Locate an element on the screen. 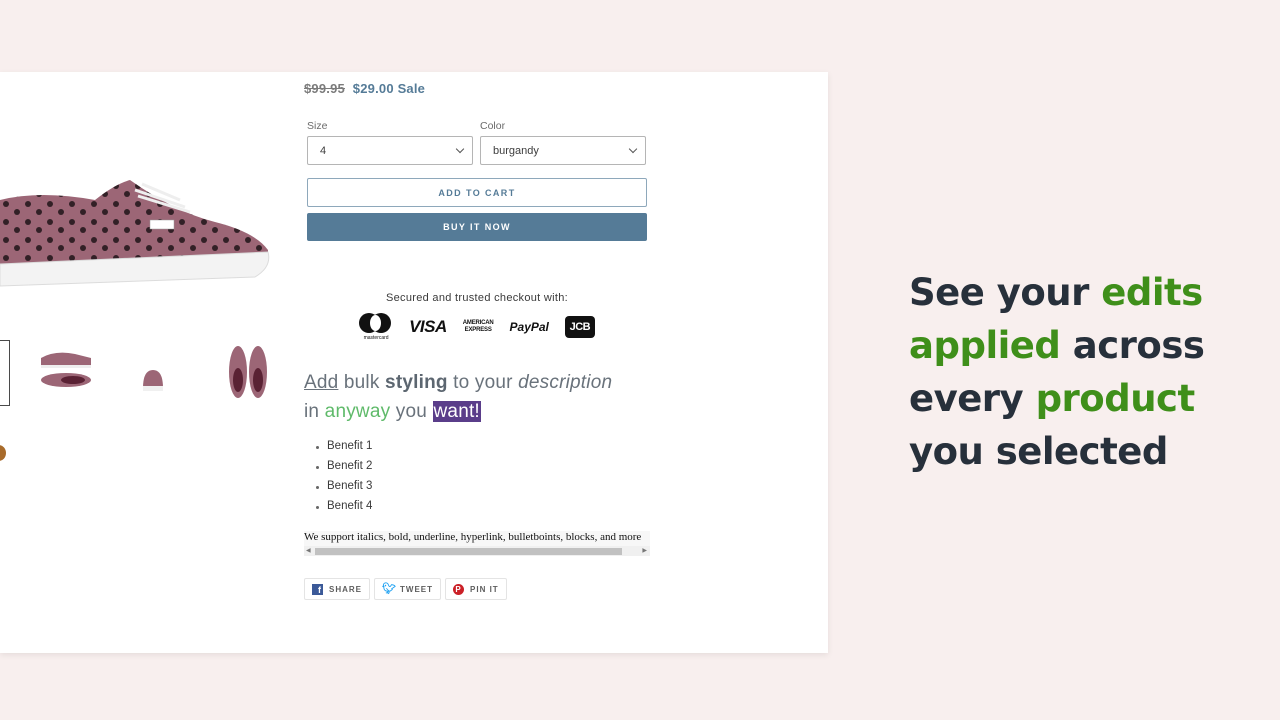 This screenshot has width=1280, height=720. facebook-icon: f is located at coordinates (317, 589).